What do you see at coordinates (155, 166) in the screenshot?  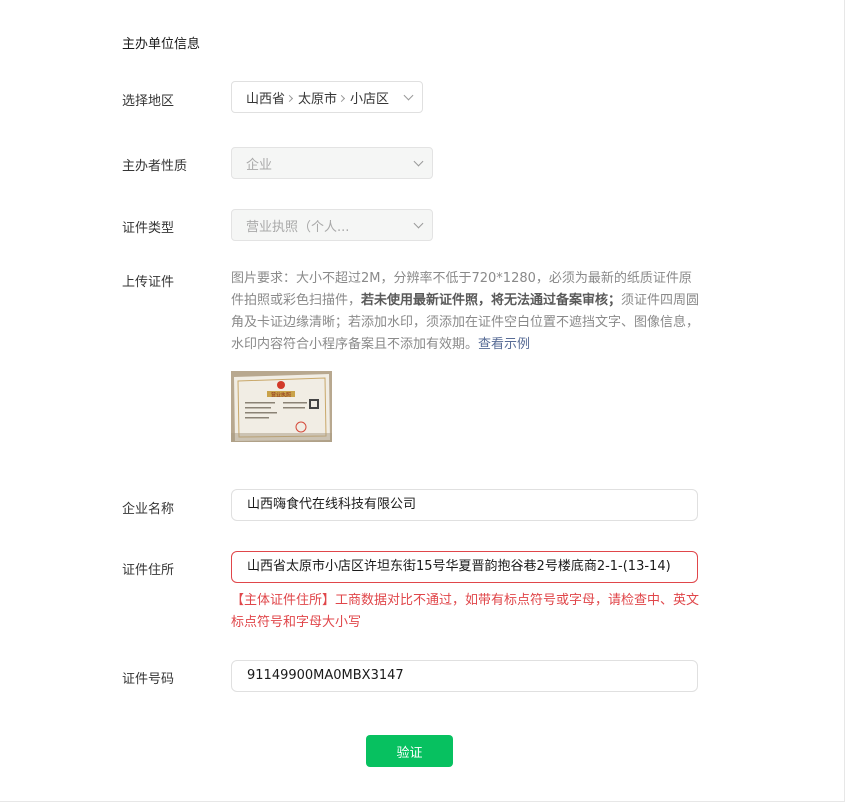 I see `sponsor-type-label: 主办者性质` at bounding box center [155, 166].